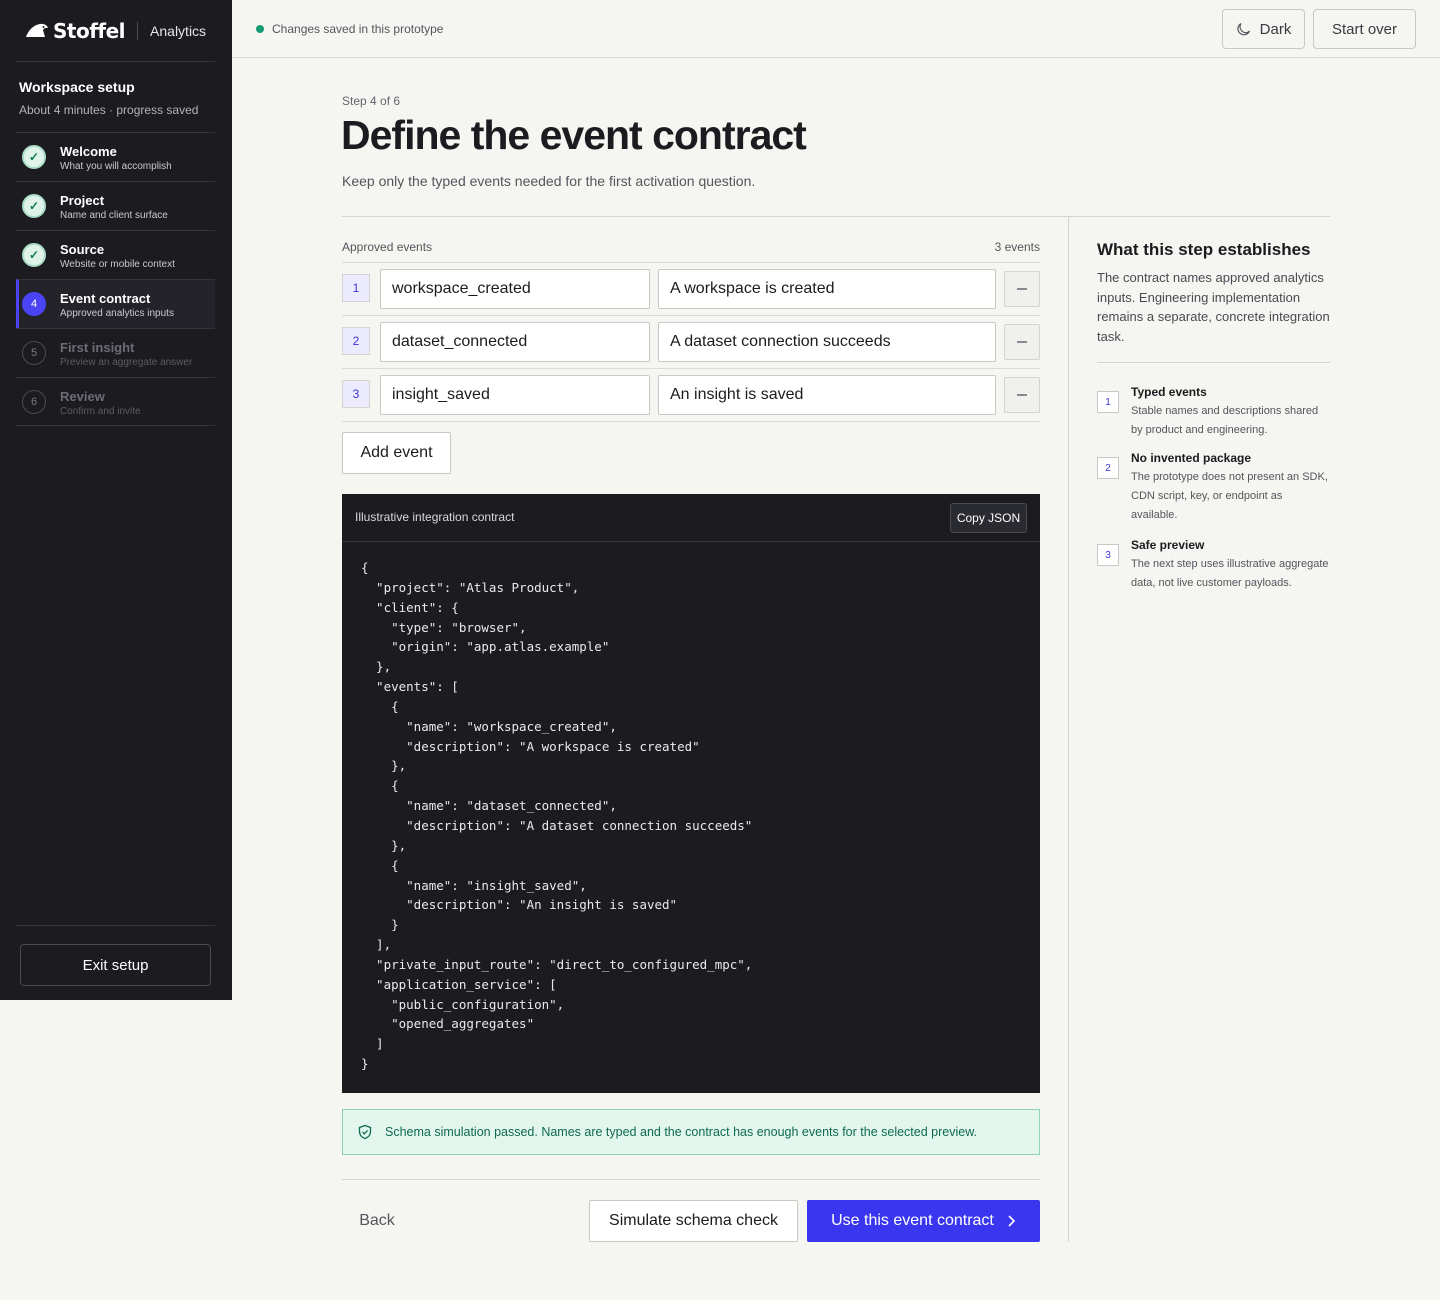  Describe the element at coordinates (1168, 545) in the screenshot. I see `item-title: Safe preview` at that location.